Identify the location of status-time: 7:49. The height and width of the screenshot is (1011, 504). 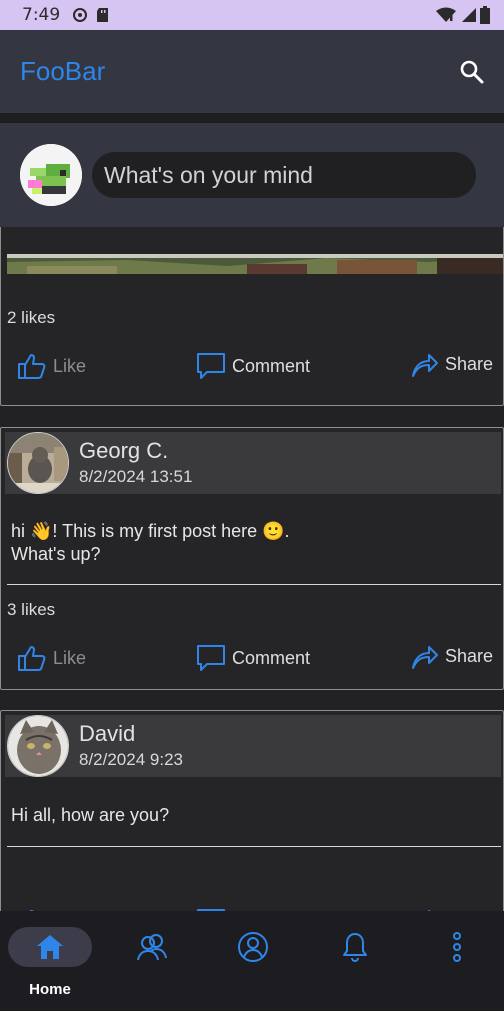
(41, 15).